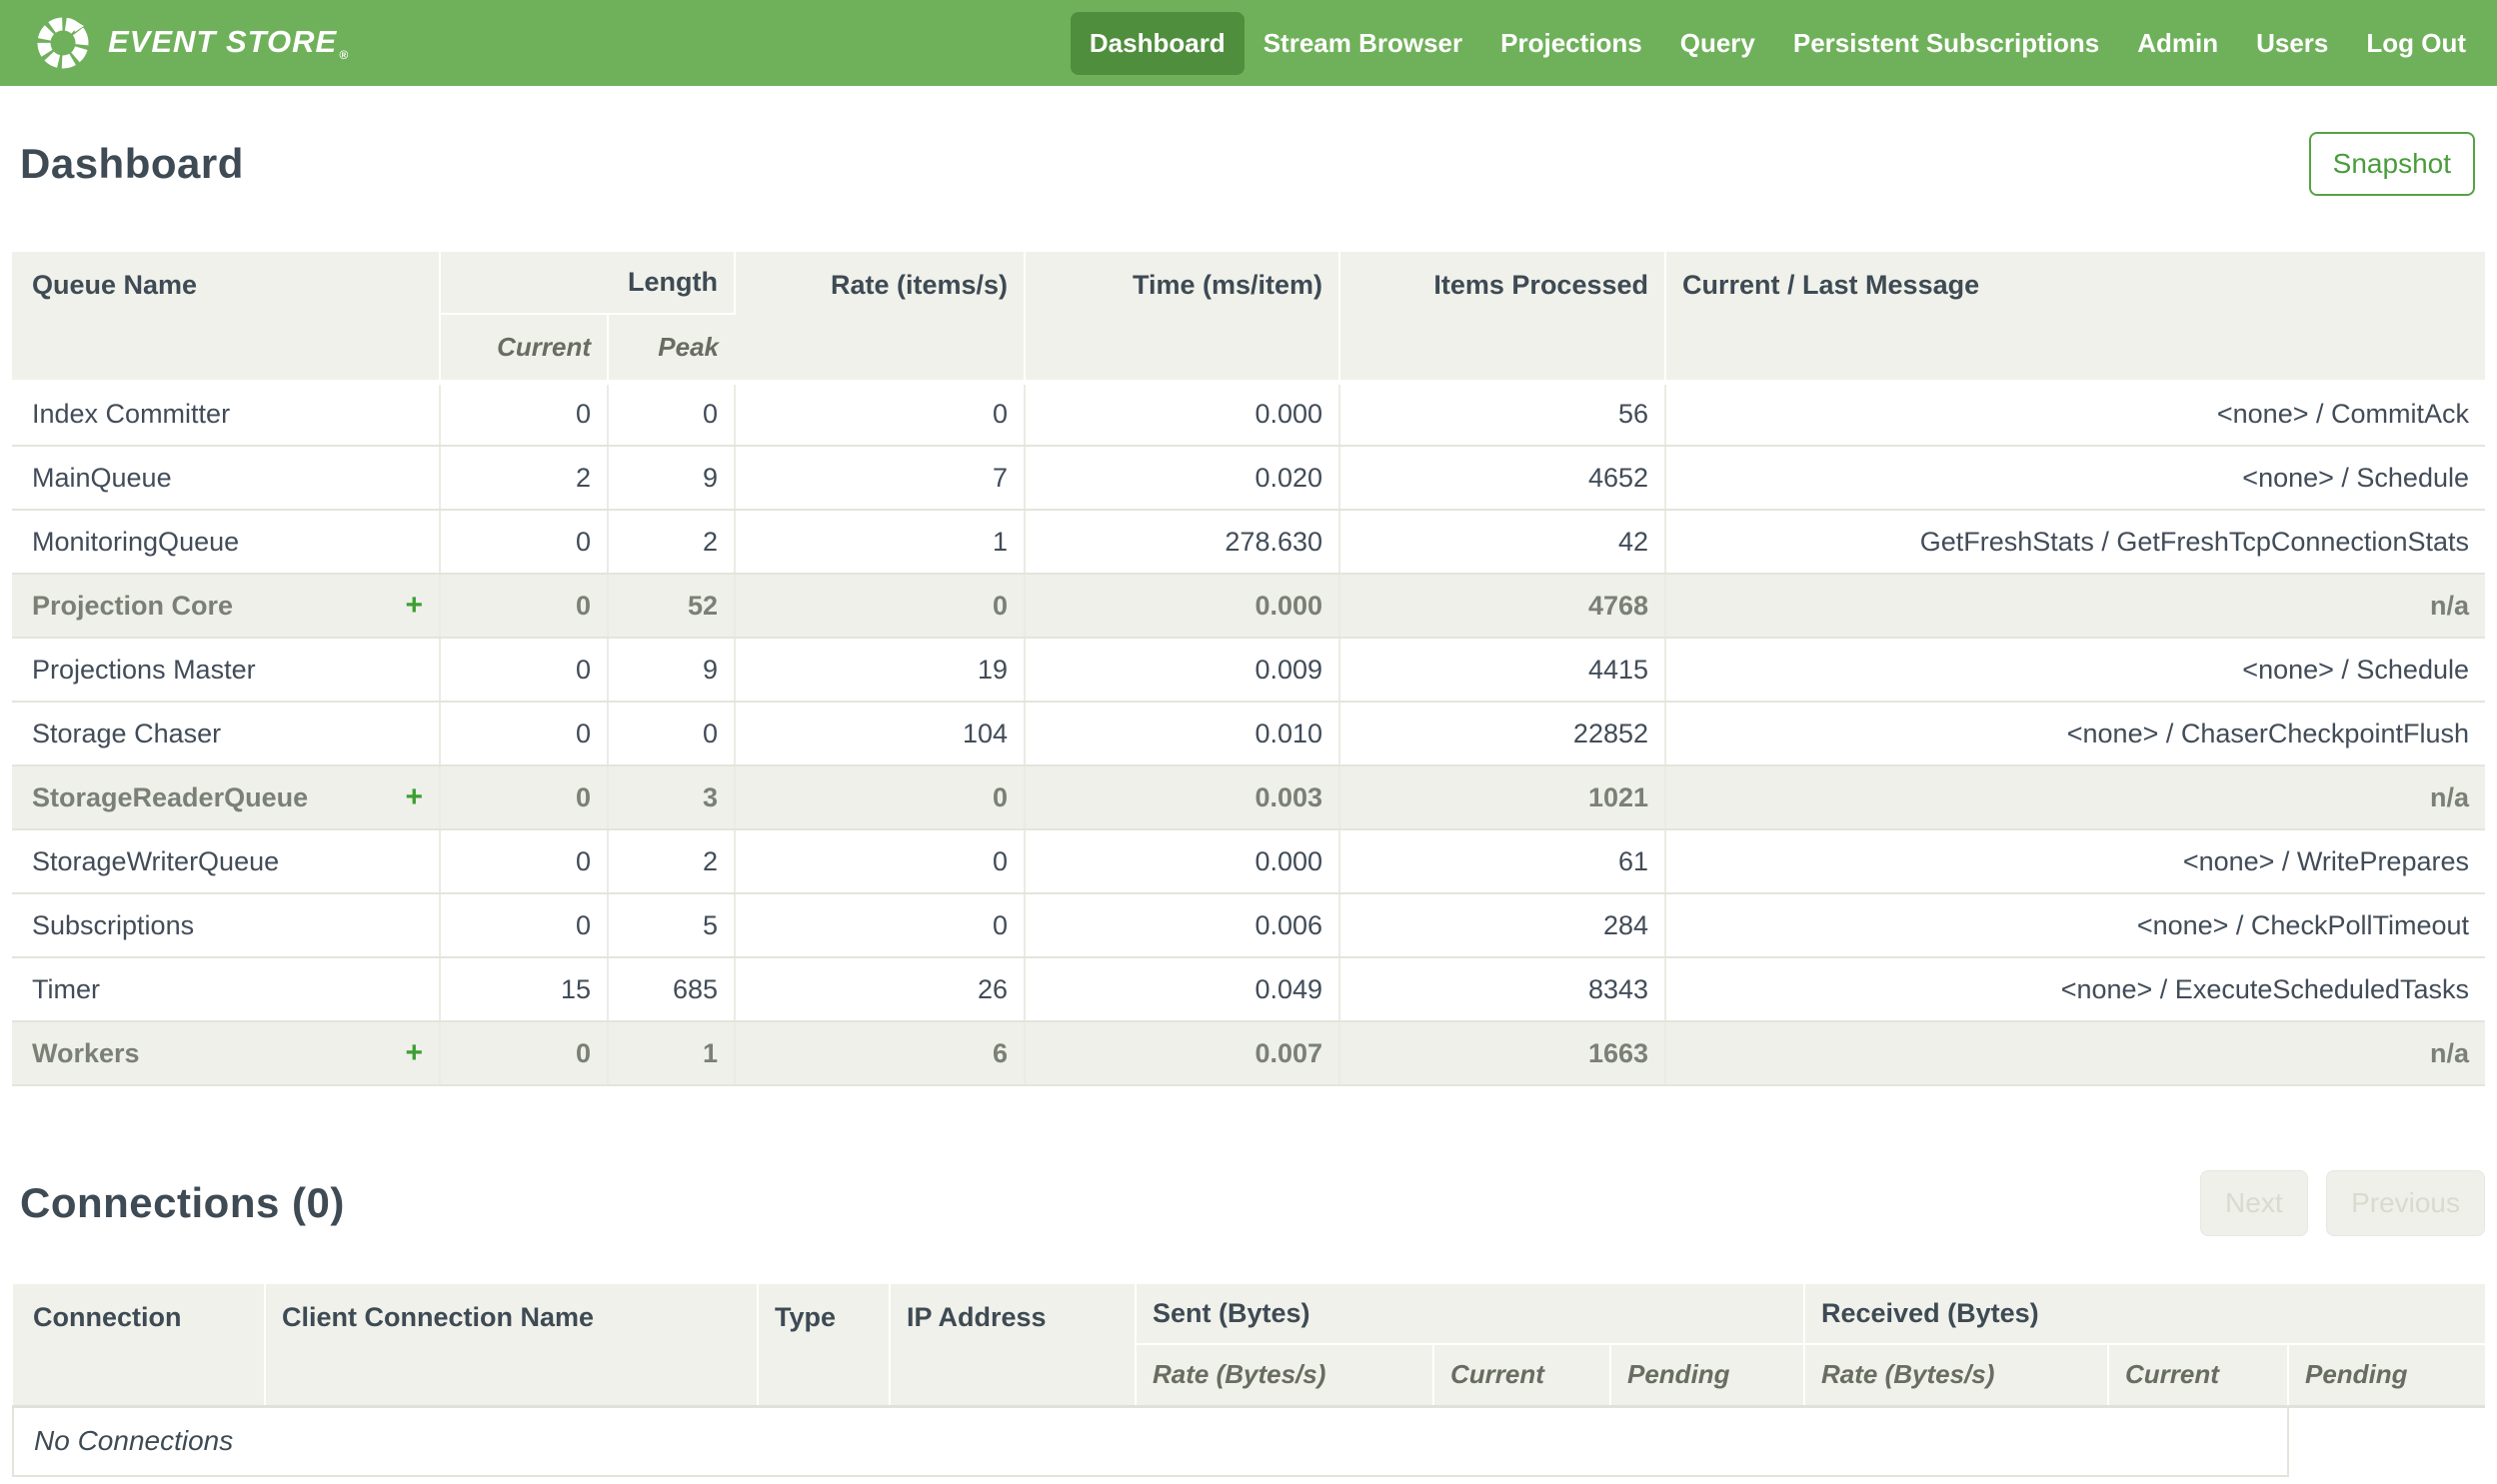 This screenshot has height=1484, width=2497. What do you see at coordinates (524, 348) in the screenshot?
I see `col-length-current: Current` at bounding box center [524, 348].